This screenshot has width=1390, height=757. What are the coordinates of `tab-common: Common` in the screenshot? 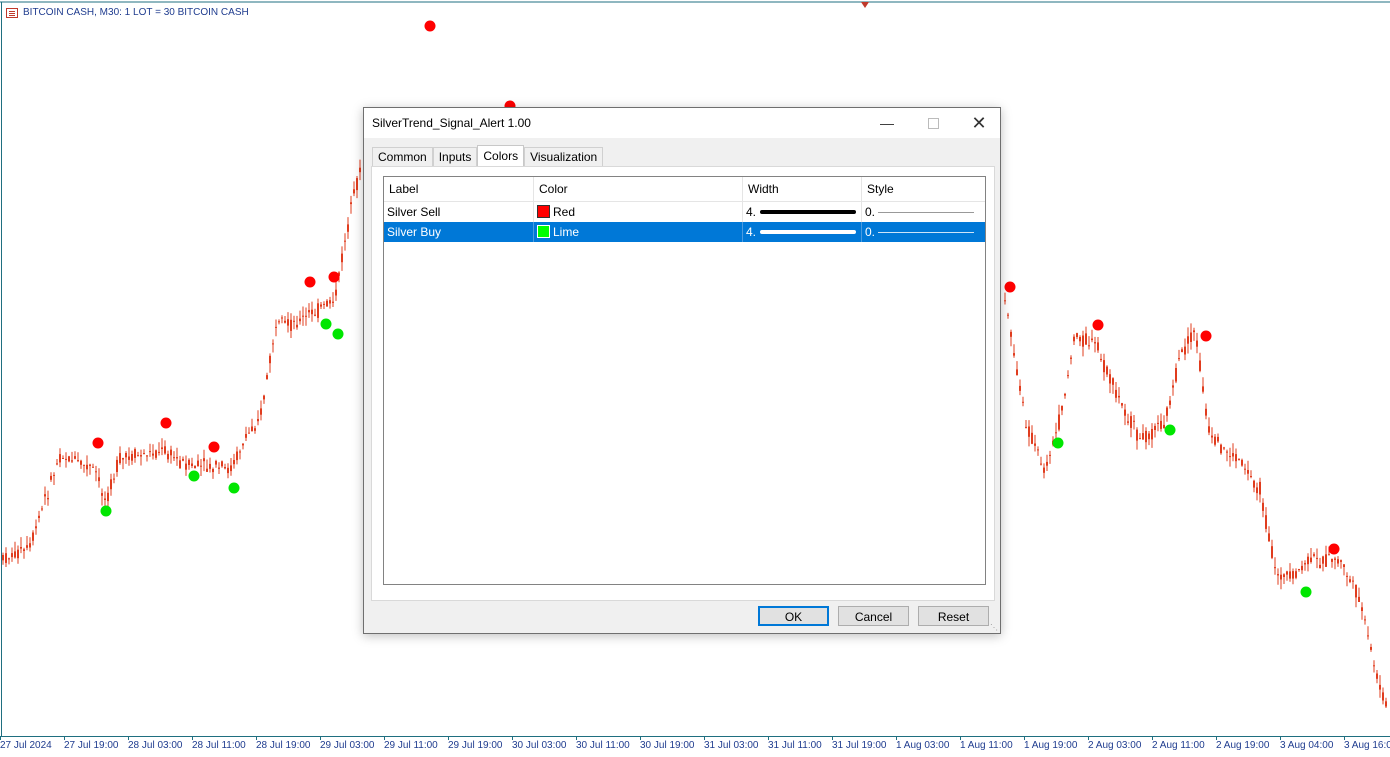 It's located at (402, 156).